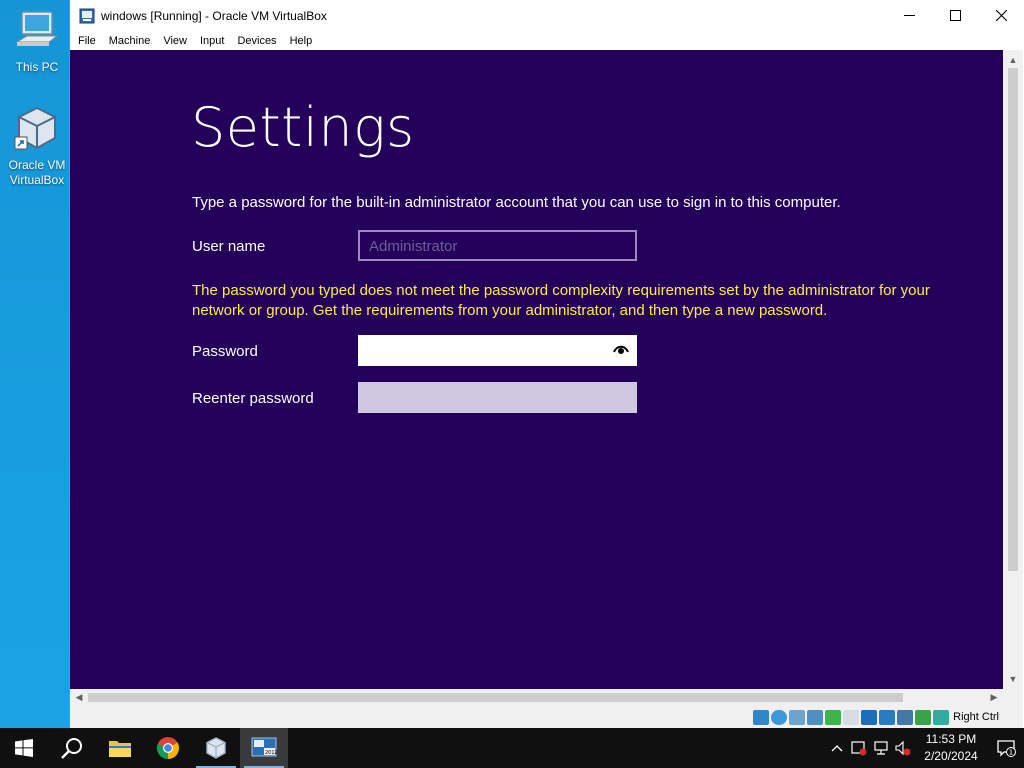  What do you see at coordinates (1013, 679) in the screenshot?
I see `scroll-down-icon: ▼` at bounding box center [1013, 679].